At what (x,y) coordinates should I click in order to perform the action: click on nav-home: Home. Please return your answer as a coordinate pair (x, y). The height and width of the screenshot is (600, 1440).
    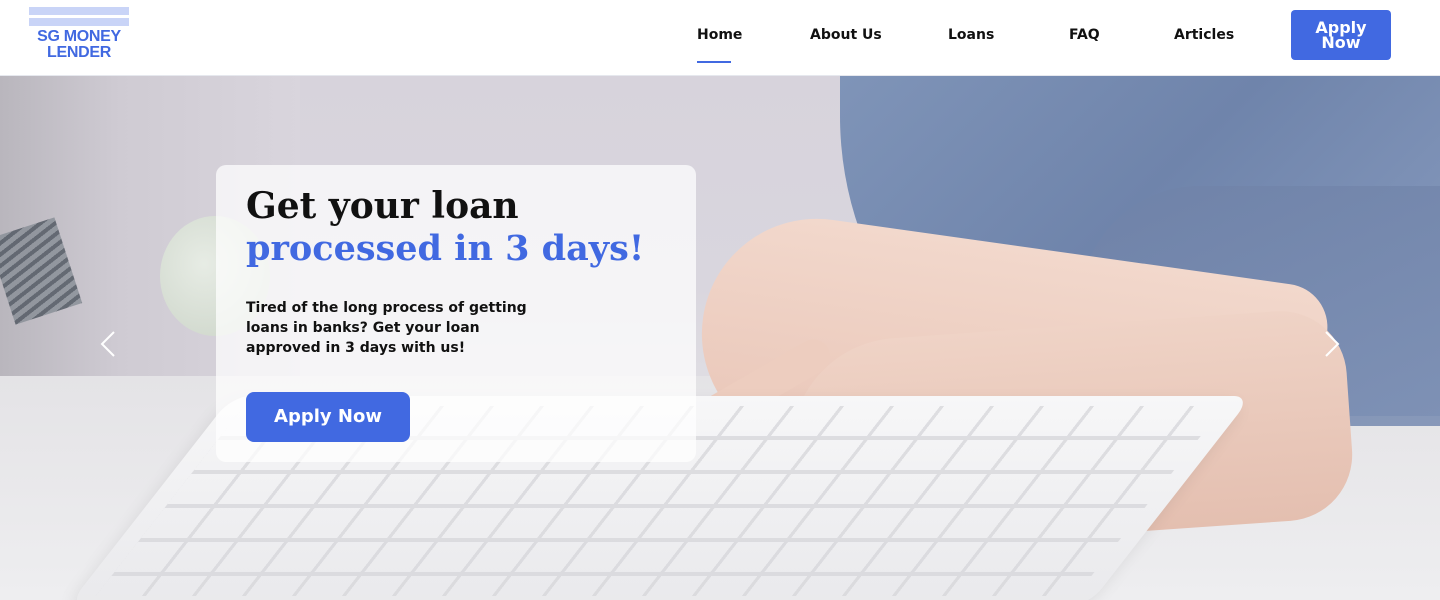
    Looking at the image, I should click on (719, 35).